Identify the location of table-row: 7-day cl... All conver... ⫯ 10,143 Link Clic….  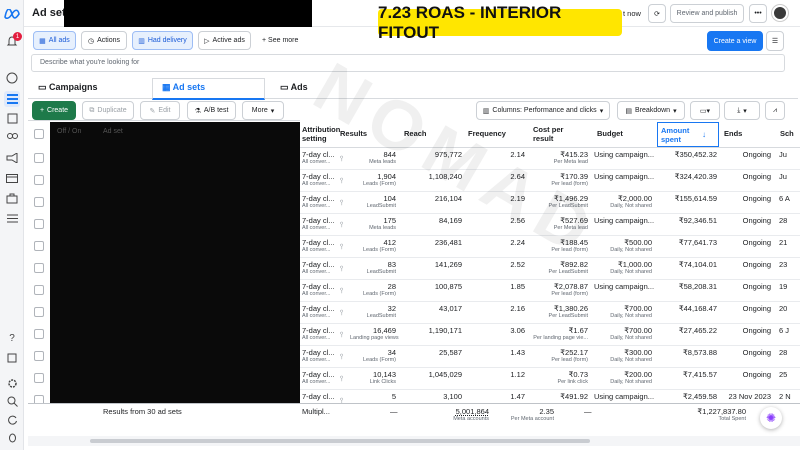
(550, 379).